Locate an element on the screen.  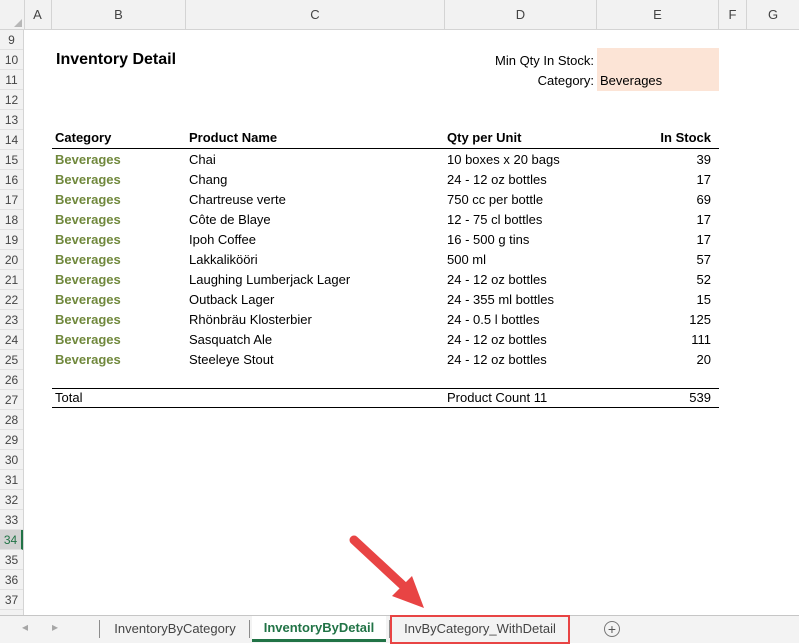
product-name-cell: Ipoh Coffee is located at coordinates (222, 240).